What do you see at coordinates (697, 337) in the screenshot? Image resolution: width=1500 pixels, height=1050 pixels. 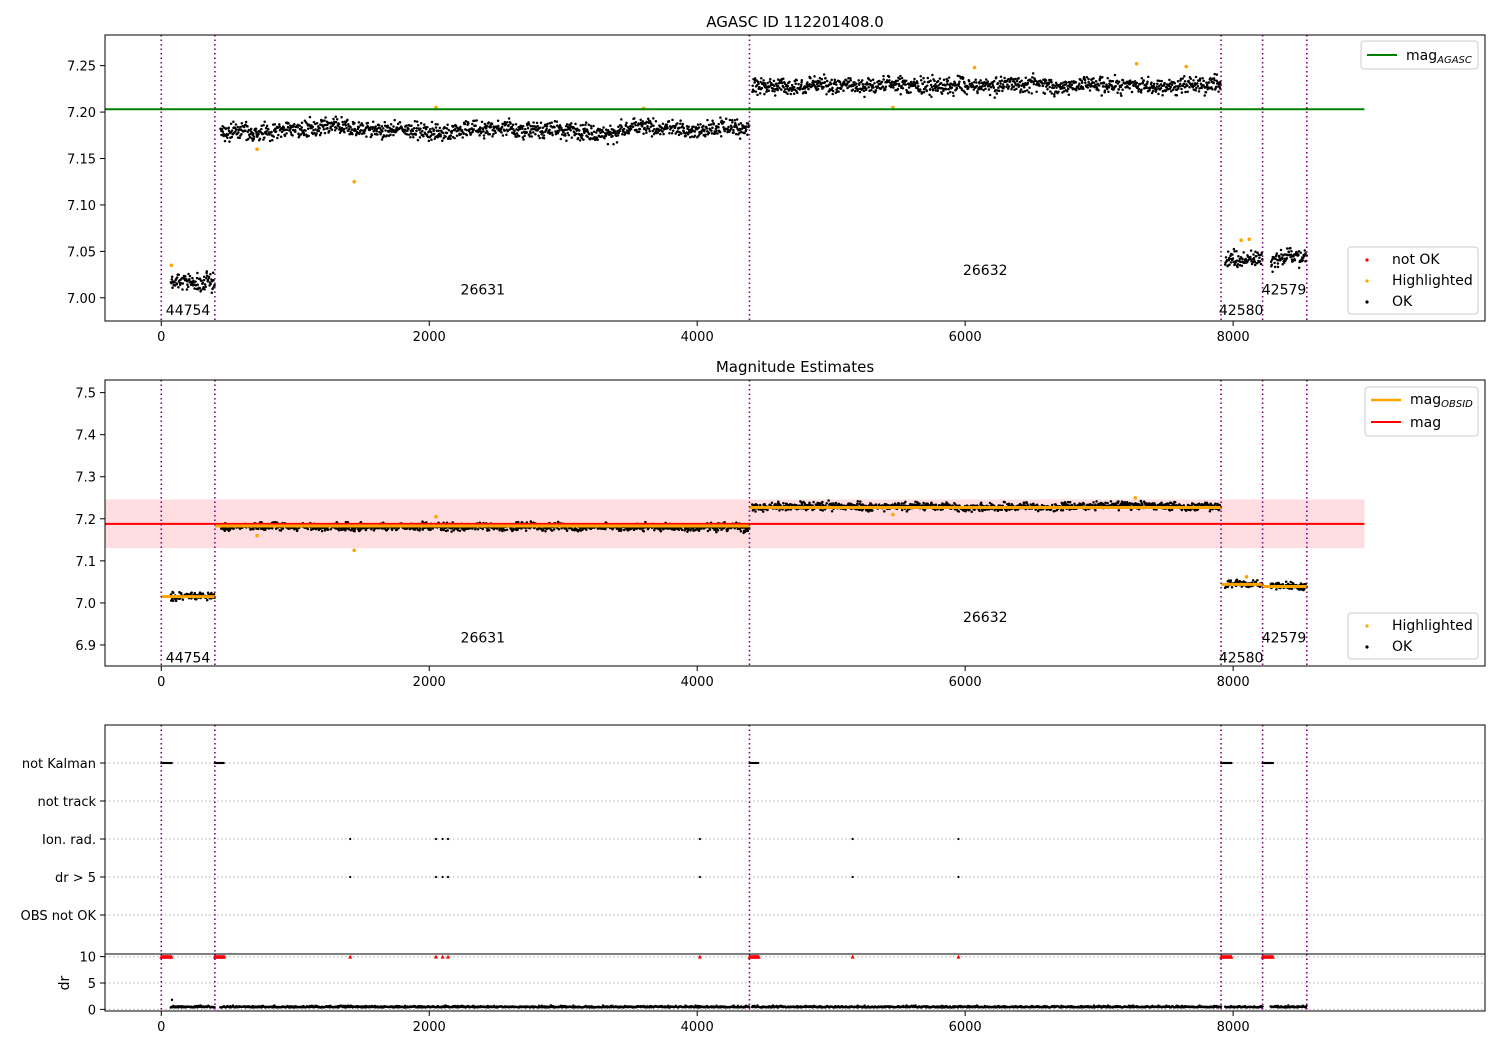 I see `x-tick-label: 4000` at bounding box center [697, 337].